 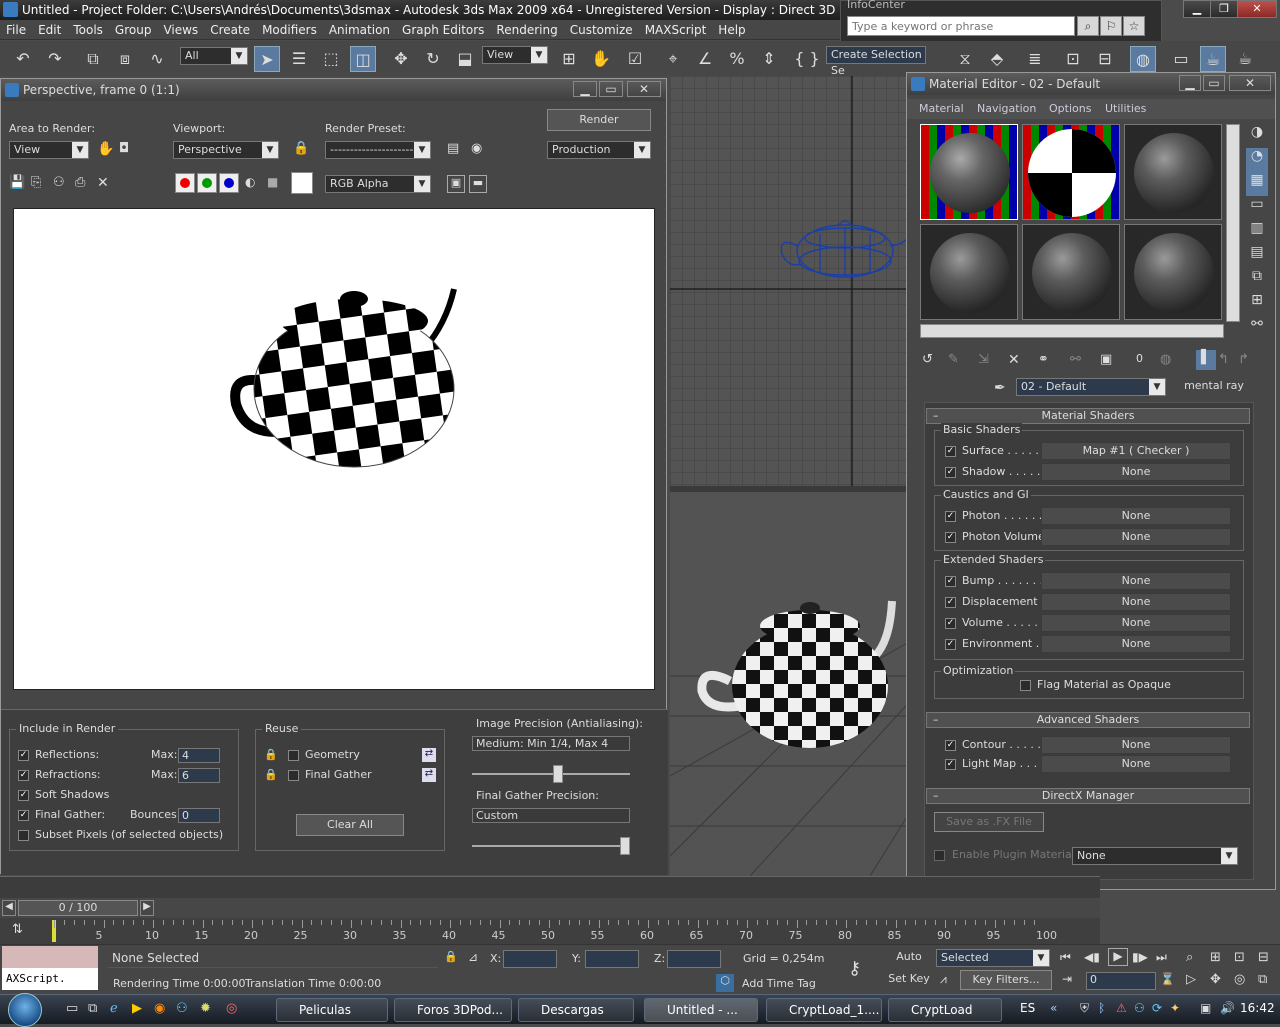 I want to click on time-slider-next-icon: ▶, so click(x=147, y=908).